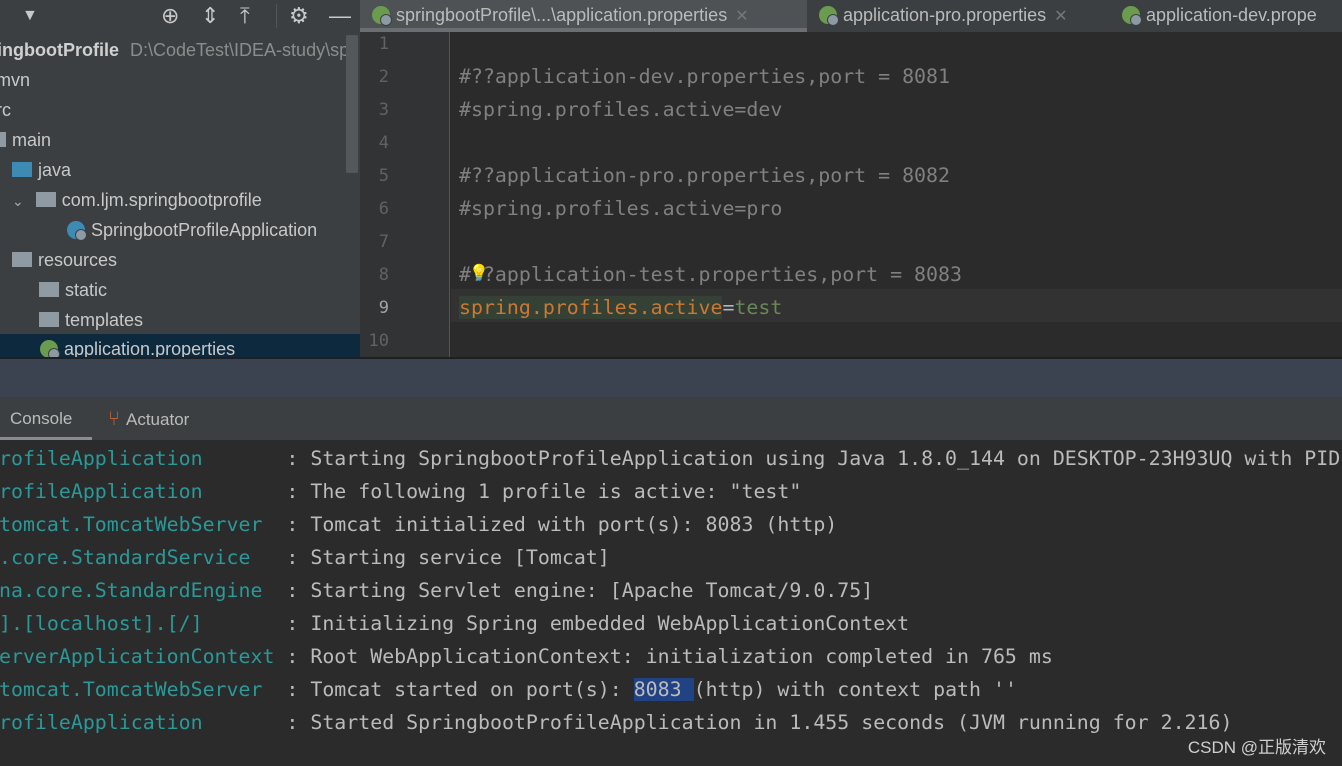 The width and height of the screenshot is (1342, 766). What do you see at coordinates (1231, 15) in the screenshot?
I see `tab-label: application-dev.prope` at bounding box center [1231, 15].